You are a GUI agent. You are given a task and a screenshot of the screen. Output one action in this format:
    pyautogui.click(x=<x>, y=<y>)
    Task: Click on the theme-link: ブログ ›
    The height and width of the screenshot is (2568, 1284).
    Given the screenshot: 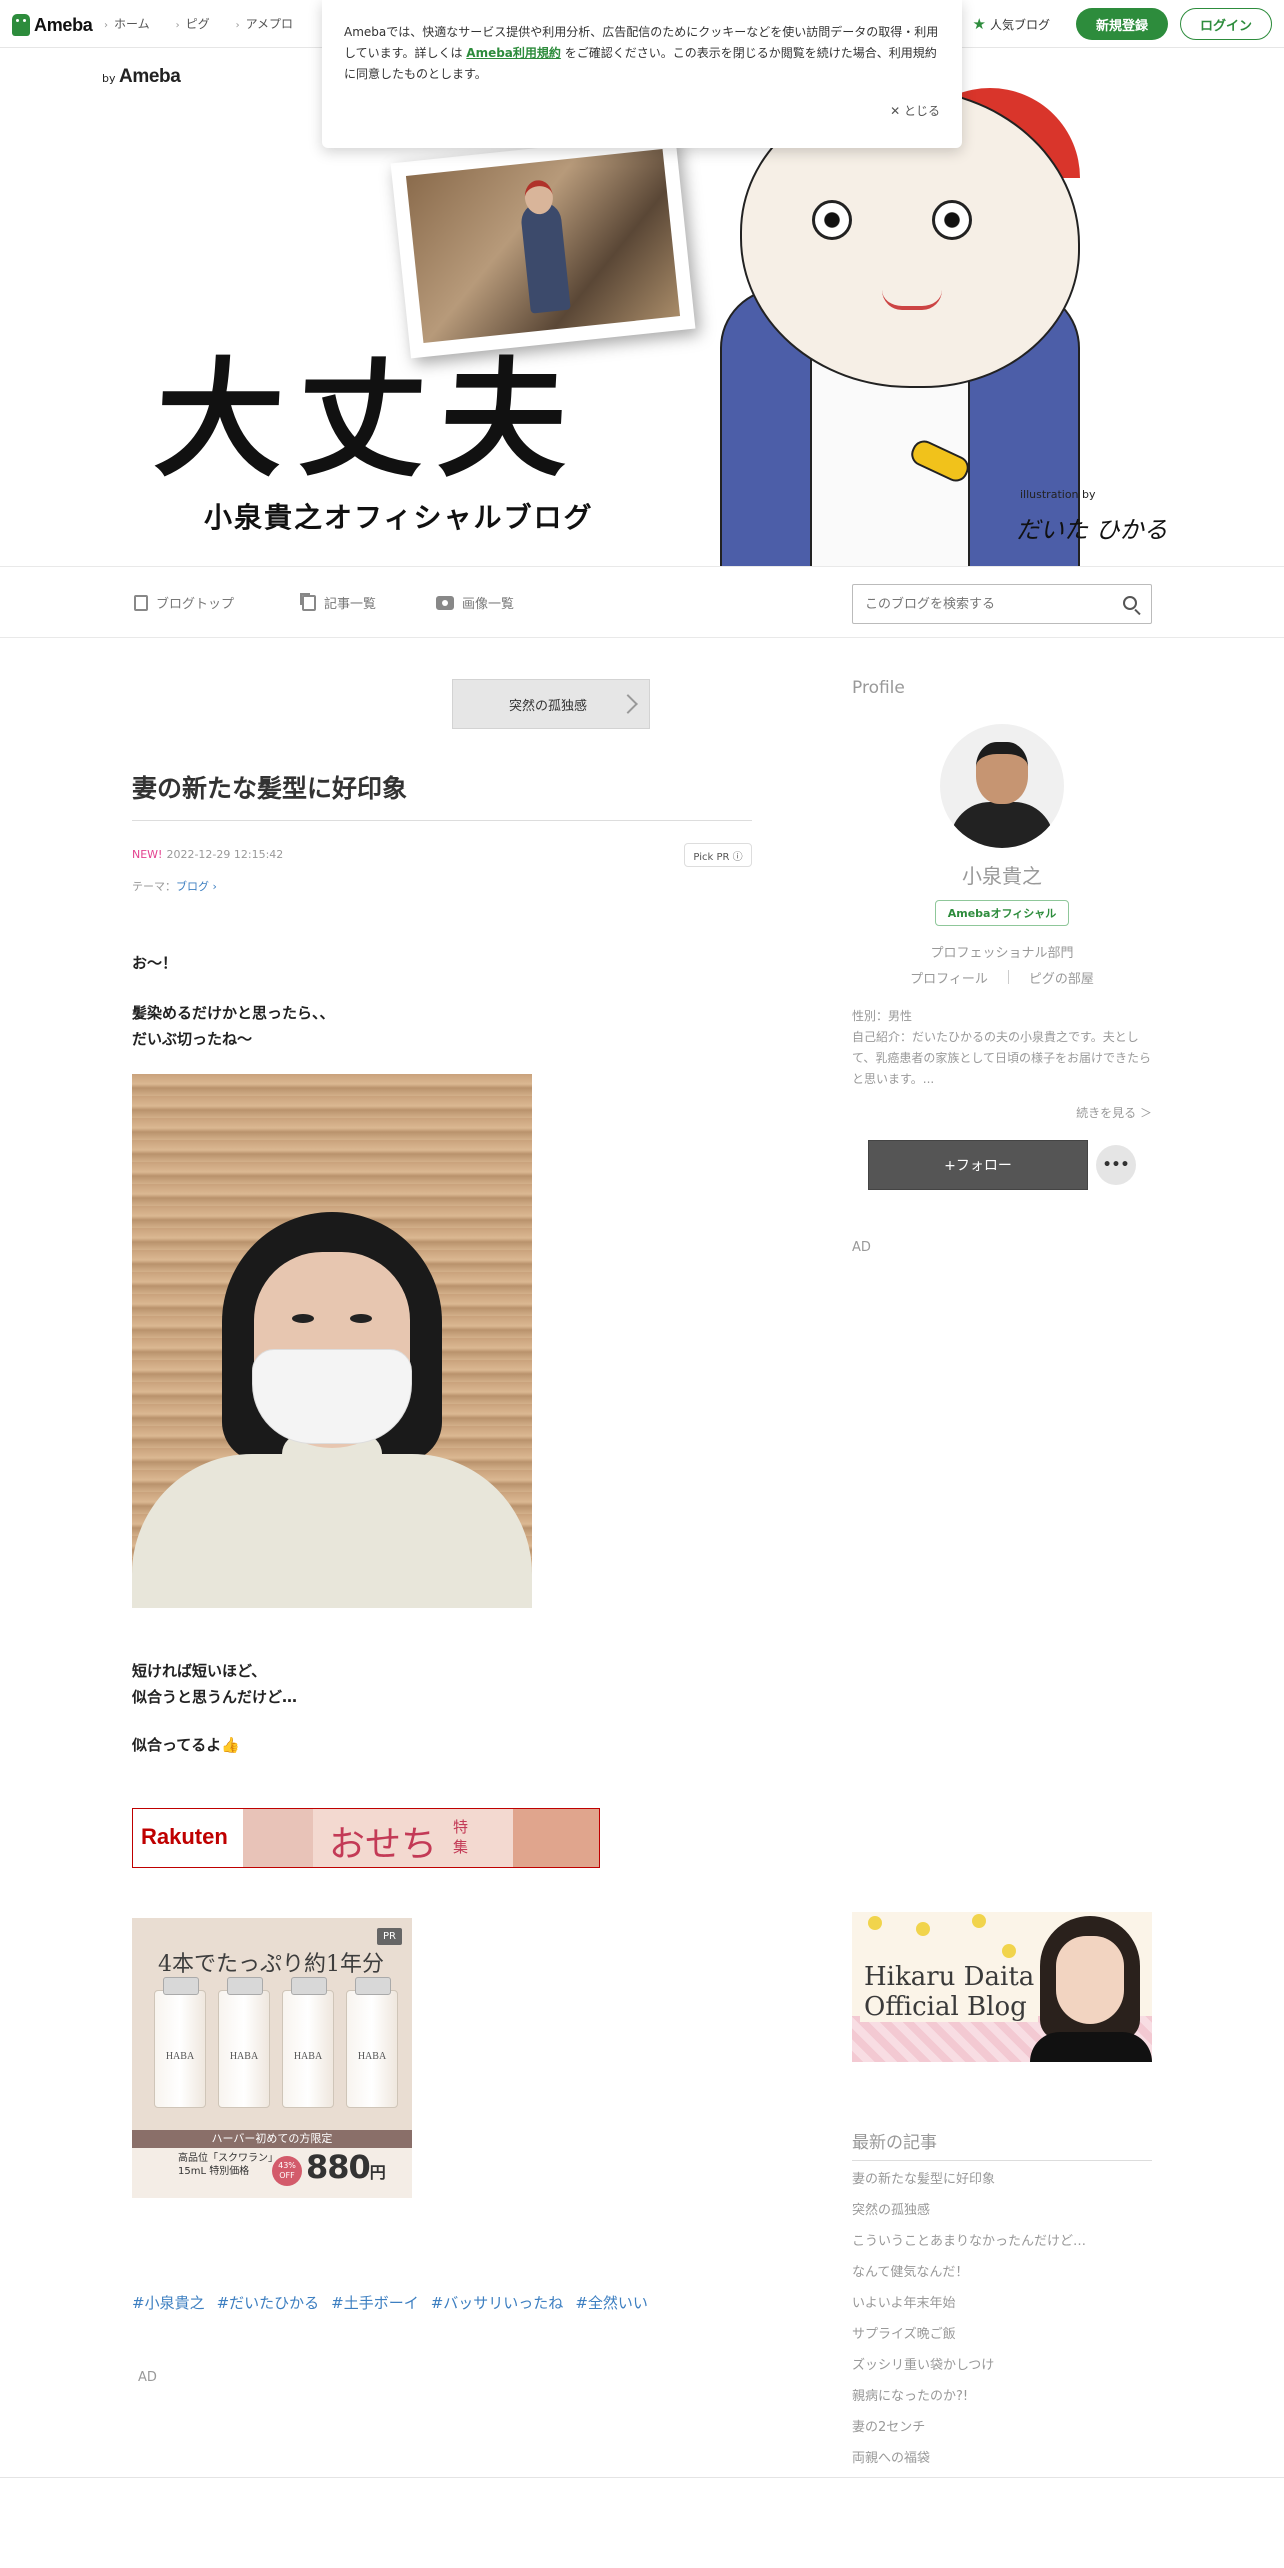 What is the action you would take?
    pyautogui.click(x=196, y=886)
    